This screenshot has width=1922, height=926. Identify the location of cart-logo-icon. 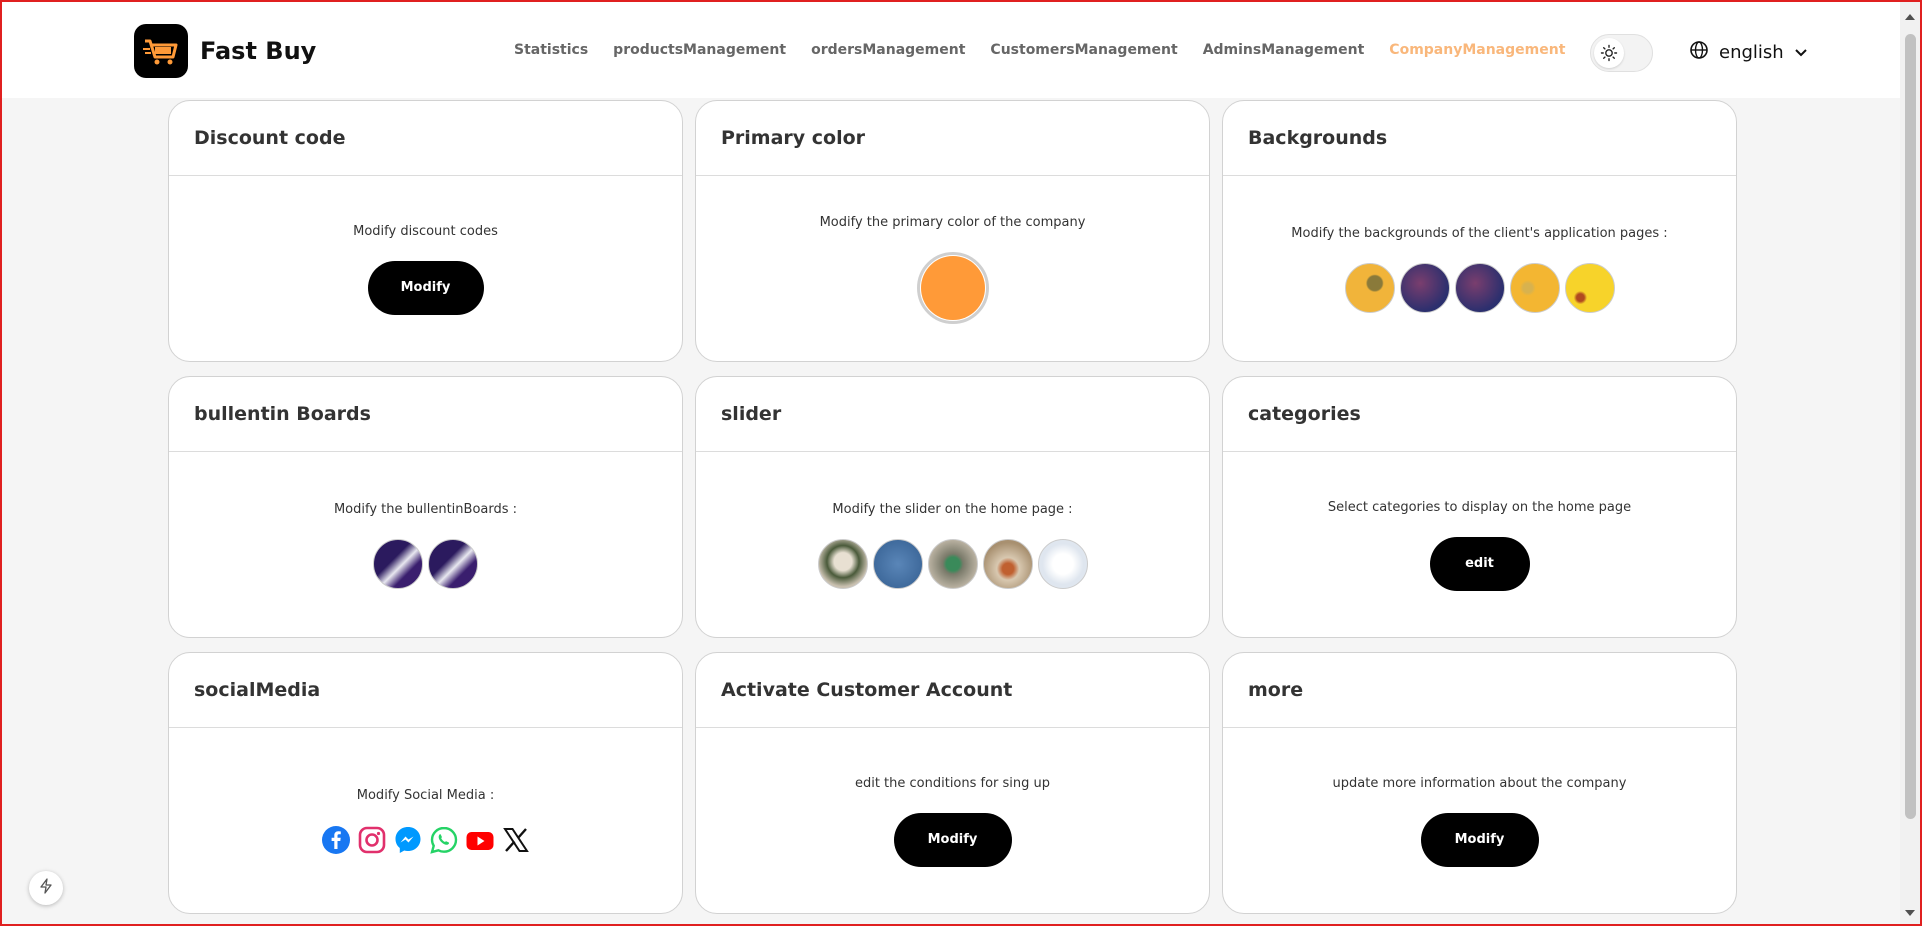
(161, 51).